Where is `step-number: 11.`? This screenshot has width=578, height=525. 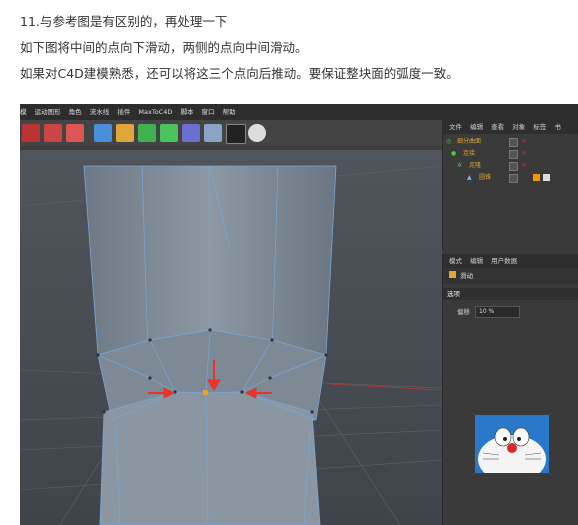
step-number: 11. is located at coordinates (30, 21).